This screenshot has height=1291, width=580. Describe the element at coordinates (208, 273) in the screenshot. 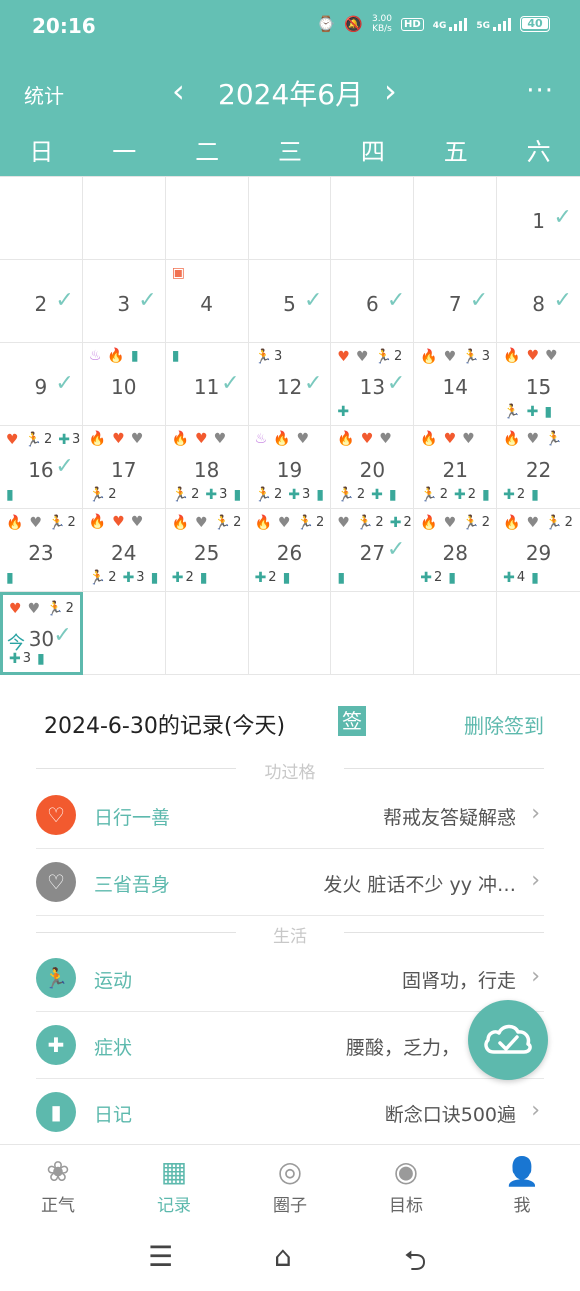

I see `day-icons: ▣` at that location.